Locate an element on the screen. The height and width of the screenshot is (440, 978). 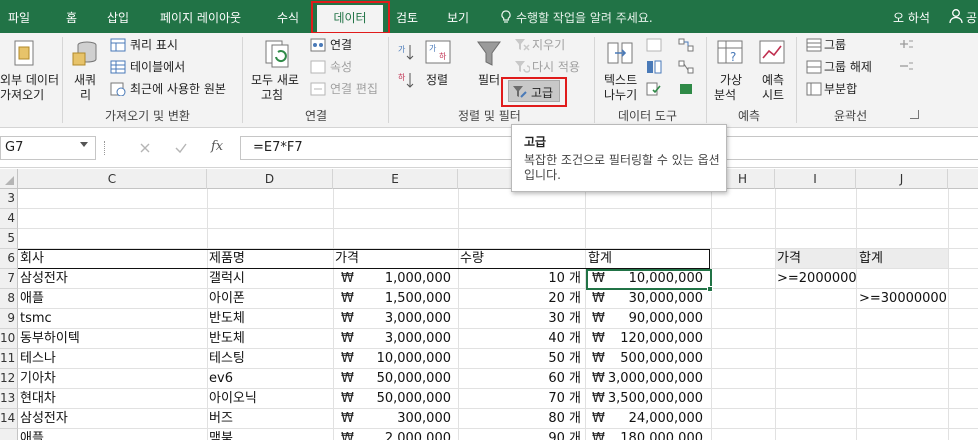
refresh-all-label1: 모두 새로 is located at coordinates (275, 80).